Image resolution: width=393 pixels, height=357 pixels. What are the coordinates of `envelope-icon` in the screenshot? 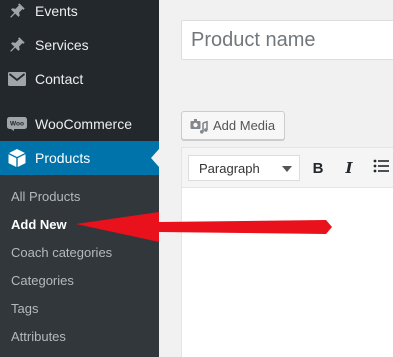 It's located at (17, 79).